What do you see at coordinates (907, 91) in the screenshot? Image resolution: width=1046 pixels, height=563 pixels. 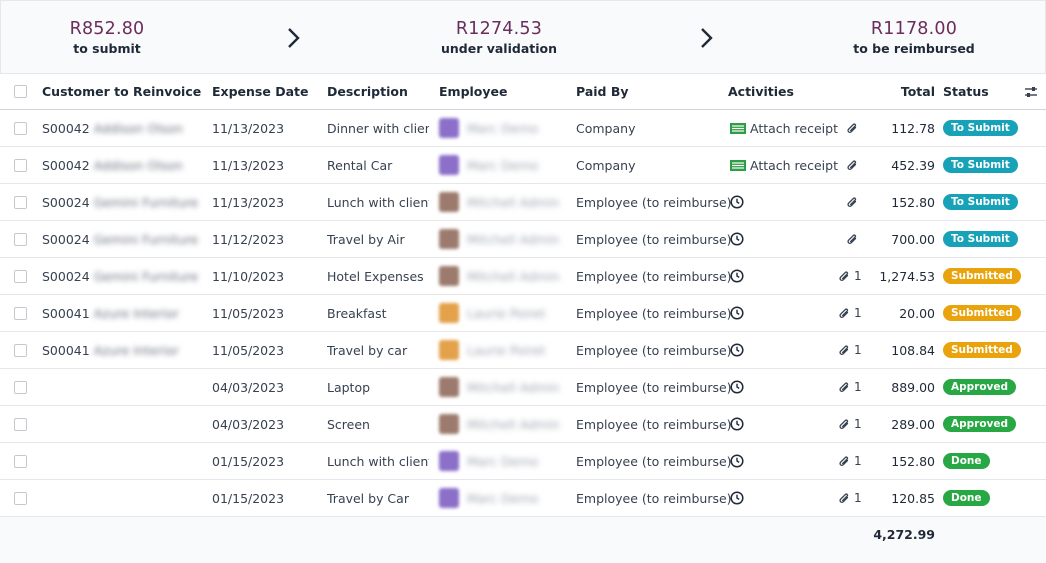 I see `column-header-total: Total` at bounding box center [907, 91].